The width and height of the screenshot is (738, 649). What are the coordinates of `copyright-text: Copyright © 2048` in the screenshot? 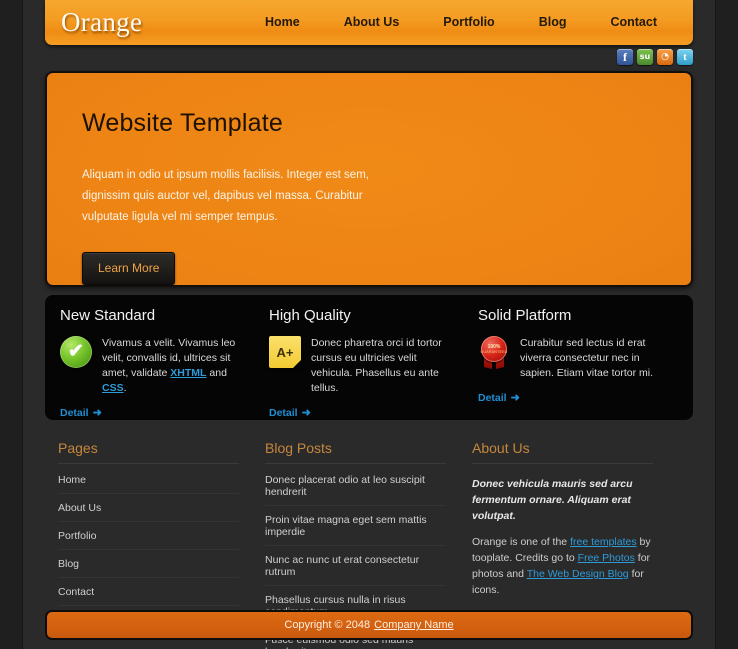 It's located at (327, 625).